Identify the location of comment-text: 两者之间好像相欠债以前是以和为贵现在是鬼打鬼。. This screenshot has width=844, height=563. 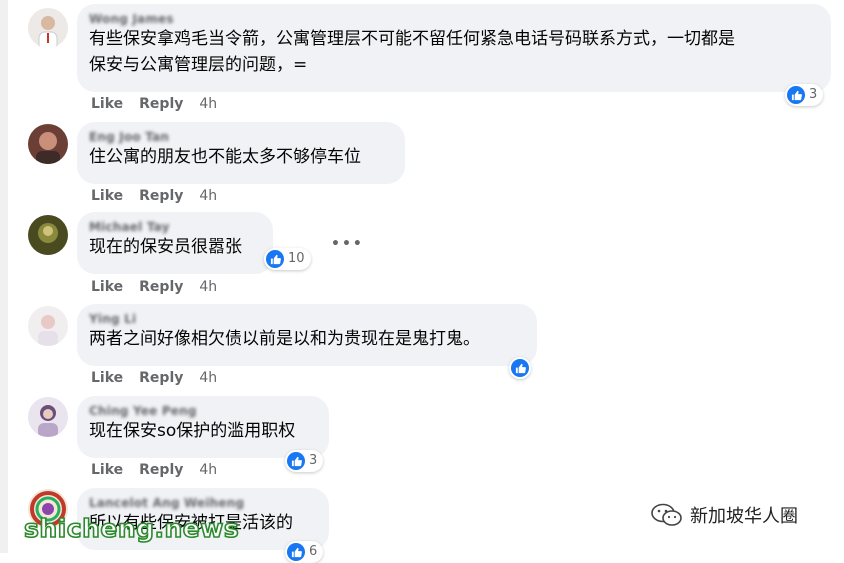
(284, 339).